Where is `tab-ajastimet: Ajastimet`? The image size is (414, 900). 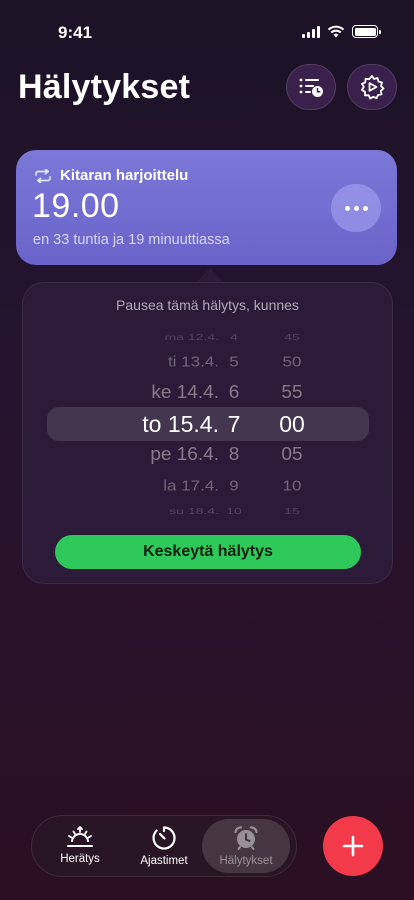 tab-ajastimet: Ajastimet is located at coordinates (164, 846).